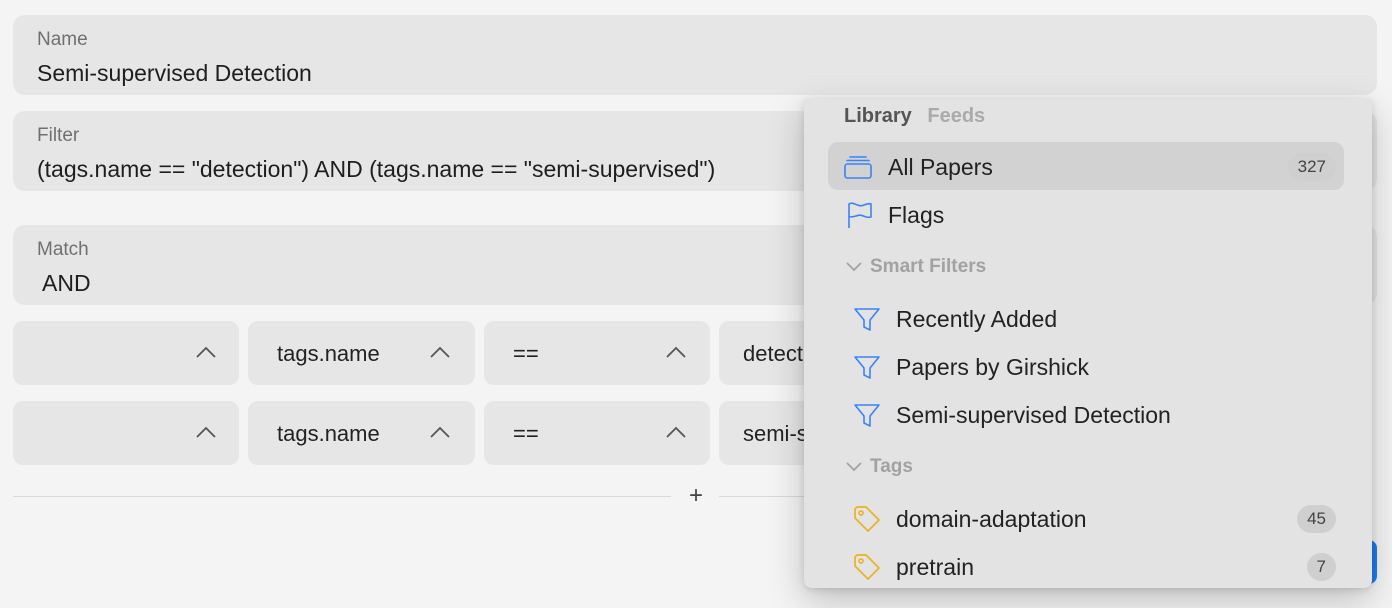 This screenshot has height=608, width=1392. I want to click on tag-item: domain-adaptation 45, so click(1086, 518).